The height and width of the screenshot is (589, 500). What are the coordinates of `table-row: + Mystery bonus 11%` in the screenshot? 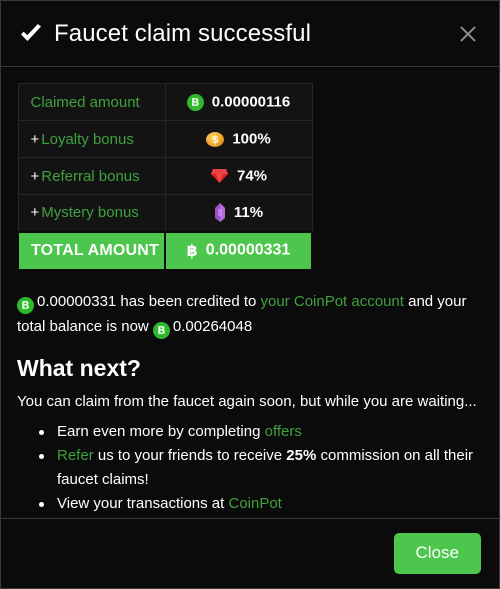 It's located at (165, 213).